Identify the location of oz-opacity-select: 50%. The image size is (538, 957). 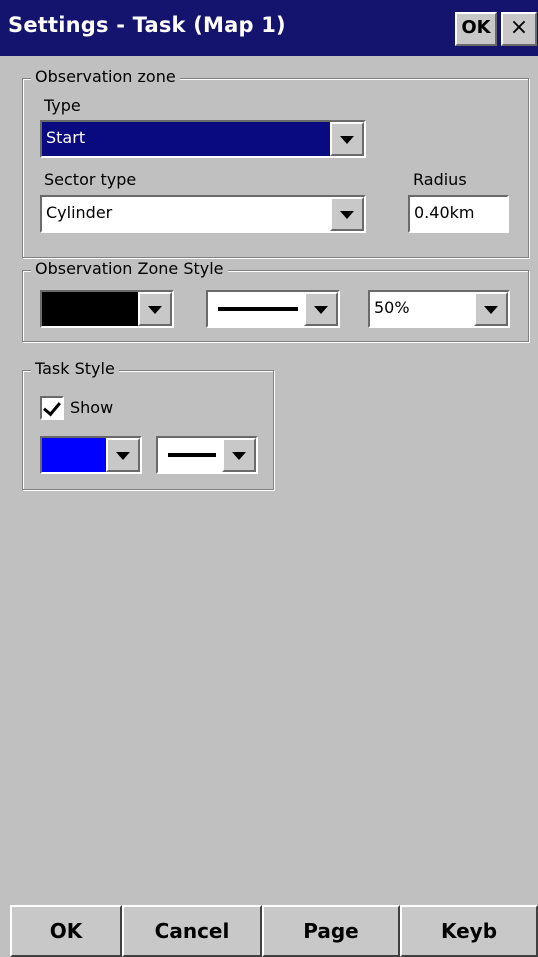
(439, 309).